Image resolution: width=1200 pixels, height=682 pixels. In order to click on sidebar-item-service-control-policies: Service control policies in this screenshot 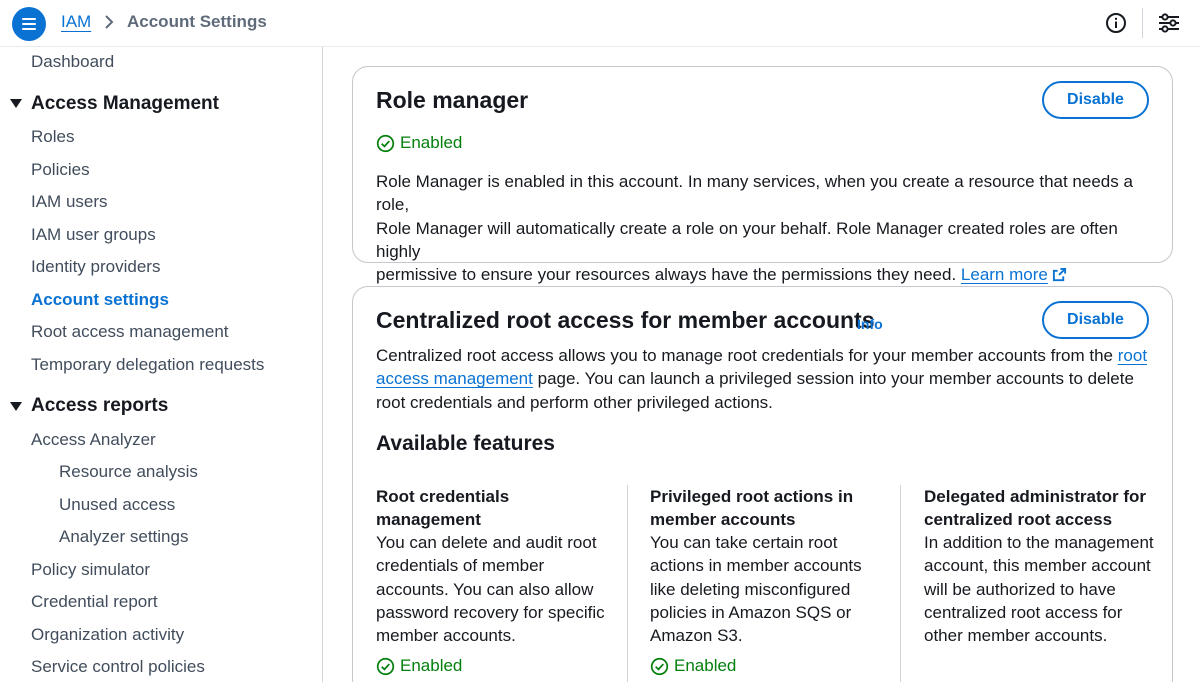, I will do `click(118, 667)`.